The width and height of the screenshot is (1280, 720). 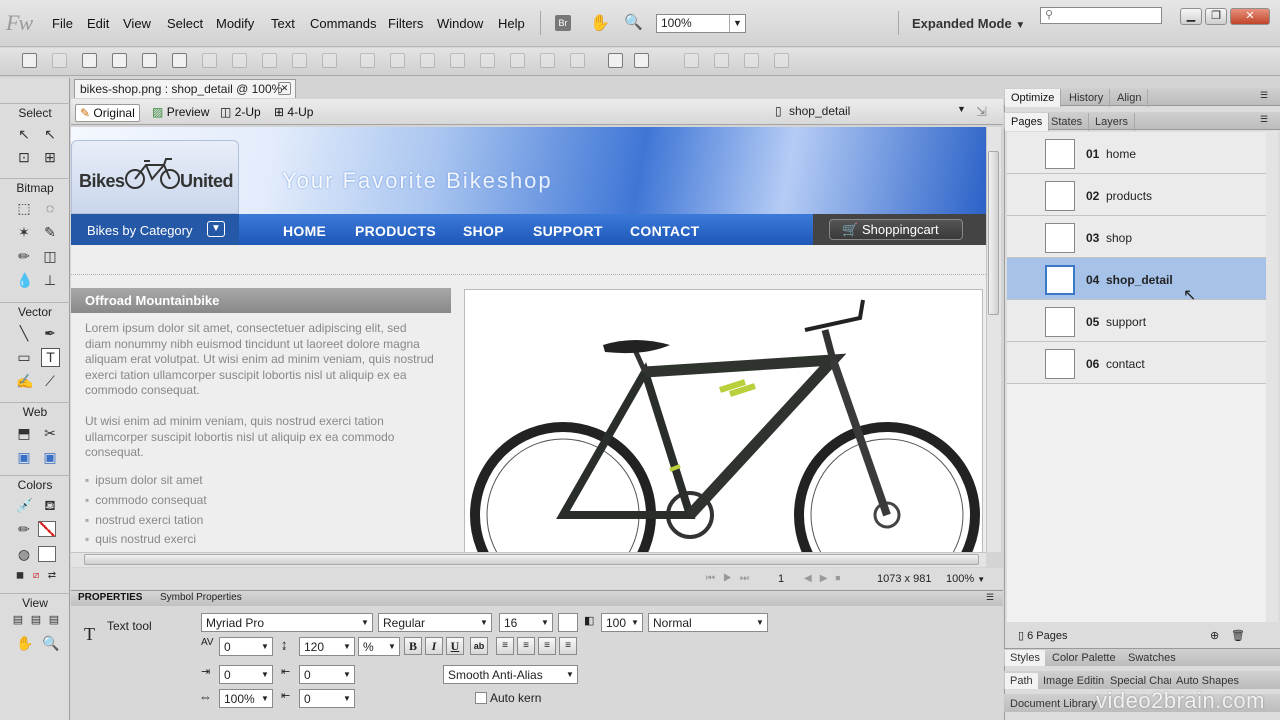 I want to click on no-color-icon: ⧄, so click(x=36, y=576).